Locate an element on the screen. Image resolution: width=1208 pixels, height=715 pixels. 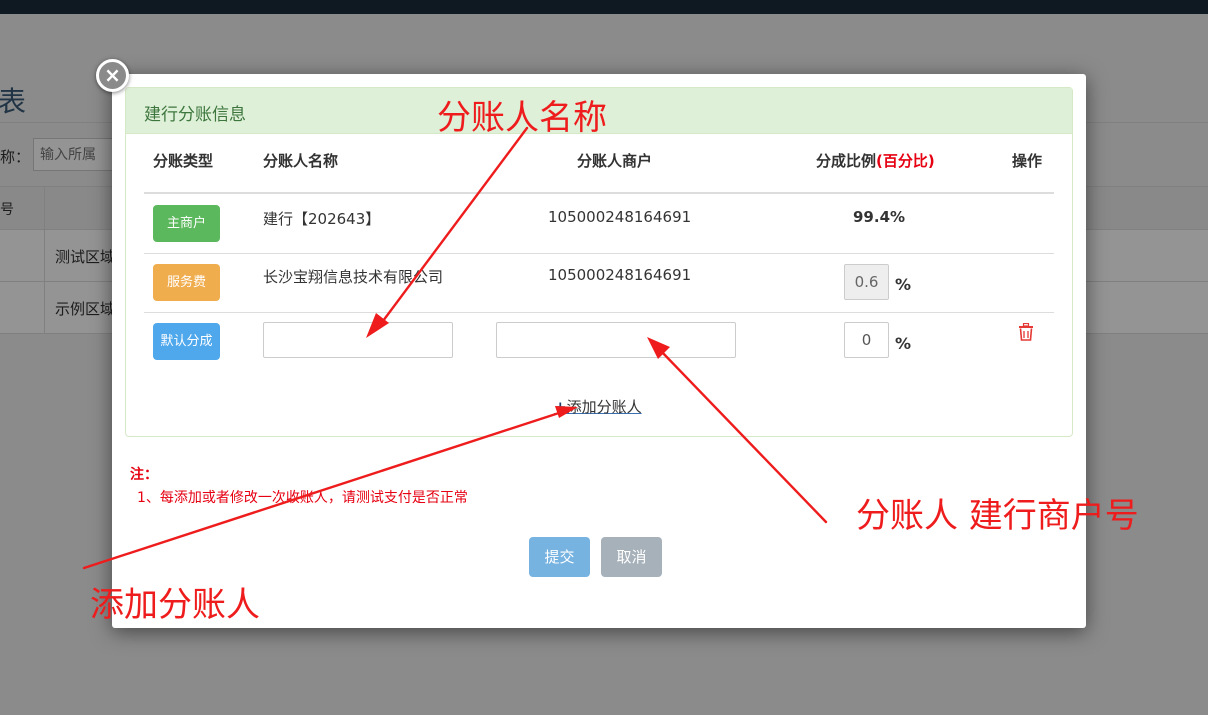
submit-button: 提交 is located at coordinates (559, 557).